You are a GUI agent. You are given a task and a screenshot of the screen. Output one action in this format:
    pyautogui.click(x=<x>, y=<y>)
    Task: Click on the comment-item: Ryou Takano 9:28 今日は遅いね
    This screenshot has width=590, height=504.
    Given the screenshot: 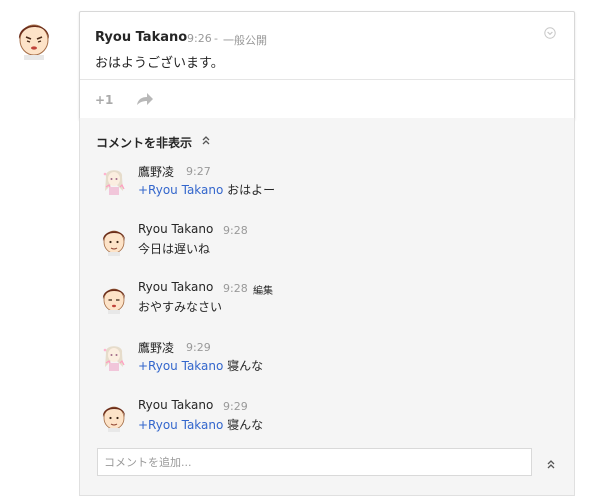 What is the action you would take?
    pyautogui.click(x=328, y=245)
    